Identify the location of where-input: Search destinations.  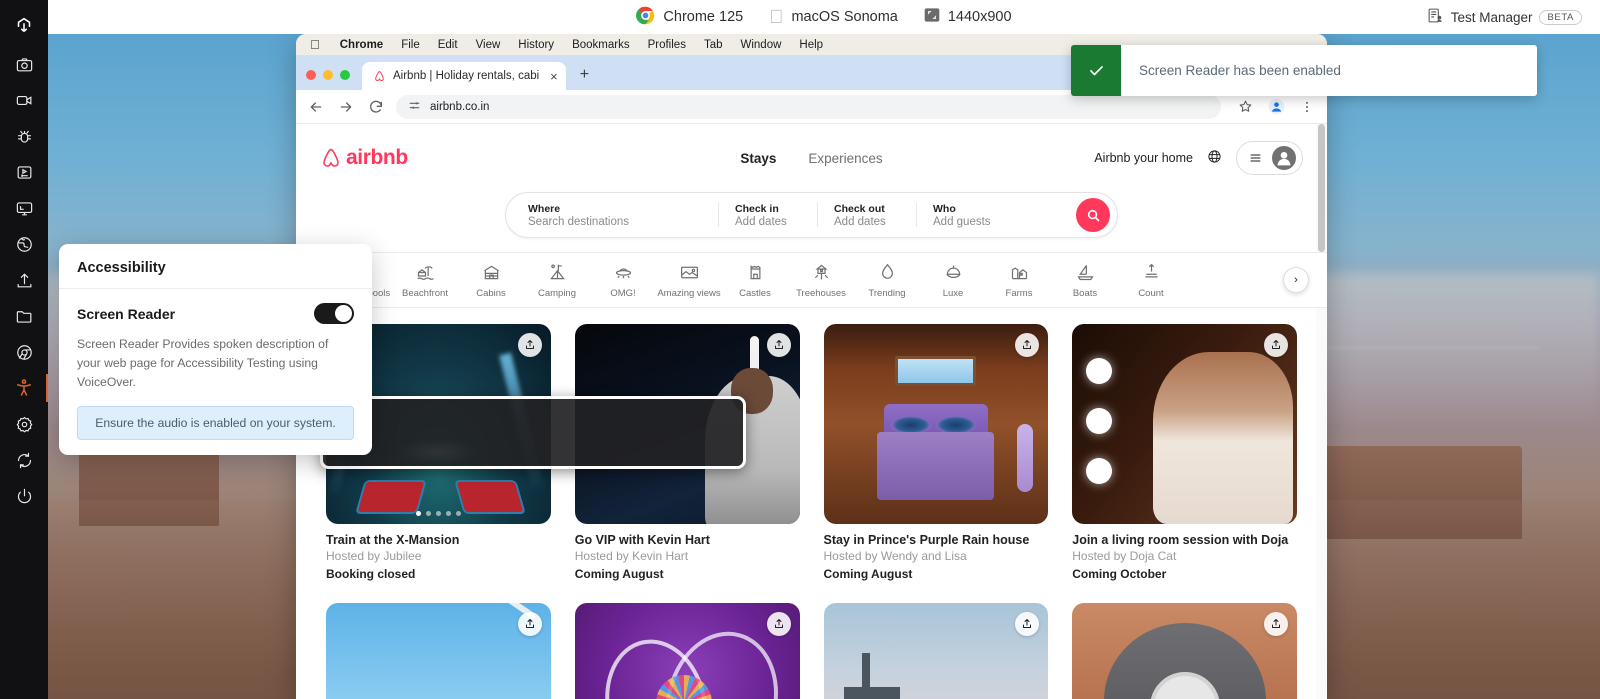
(615, 222).